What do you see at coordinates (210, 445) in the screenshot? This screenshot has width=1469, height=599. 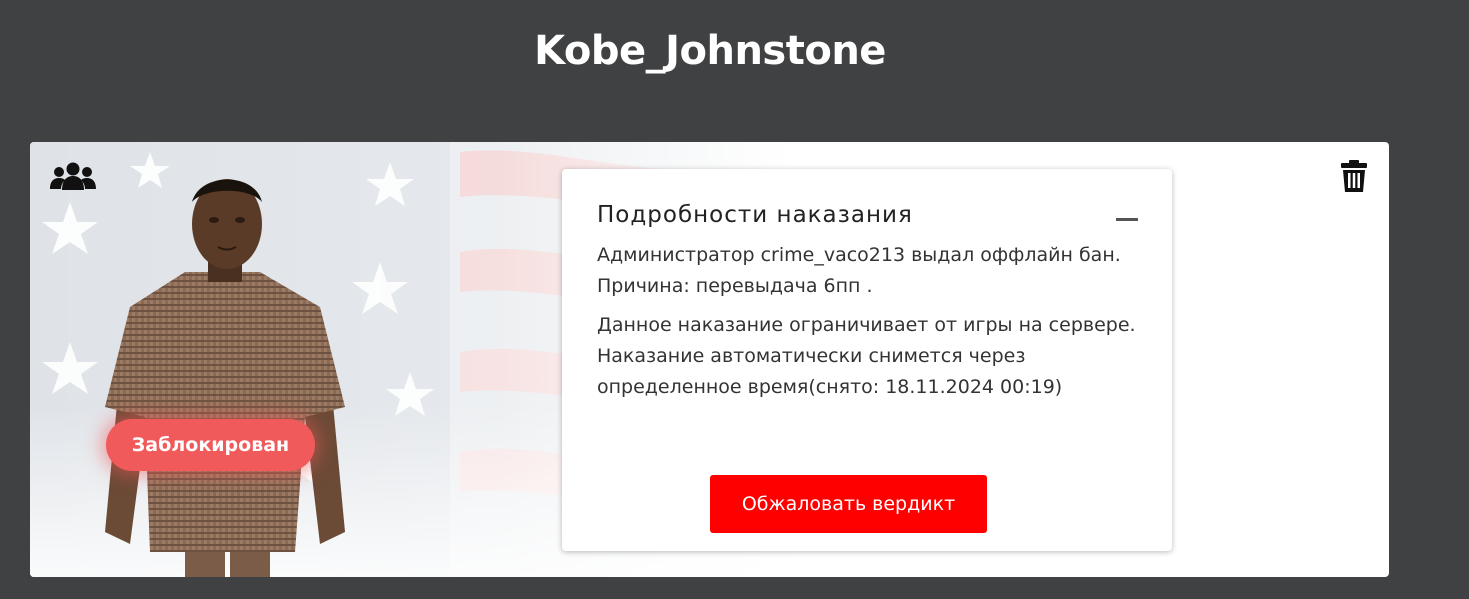 I see `status-badge: Заблокирован` at bounding box center [210, 445].